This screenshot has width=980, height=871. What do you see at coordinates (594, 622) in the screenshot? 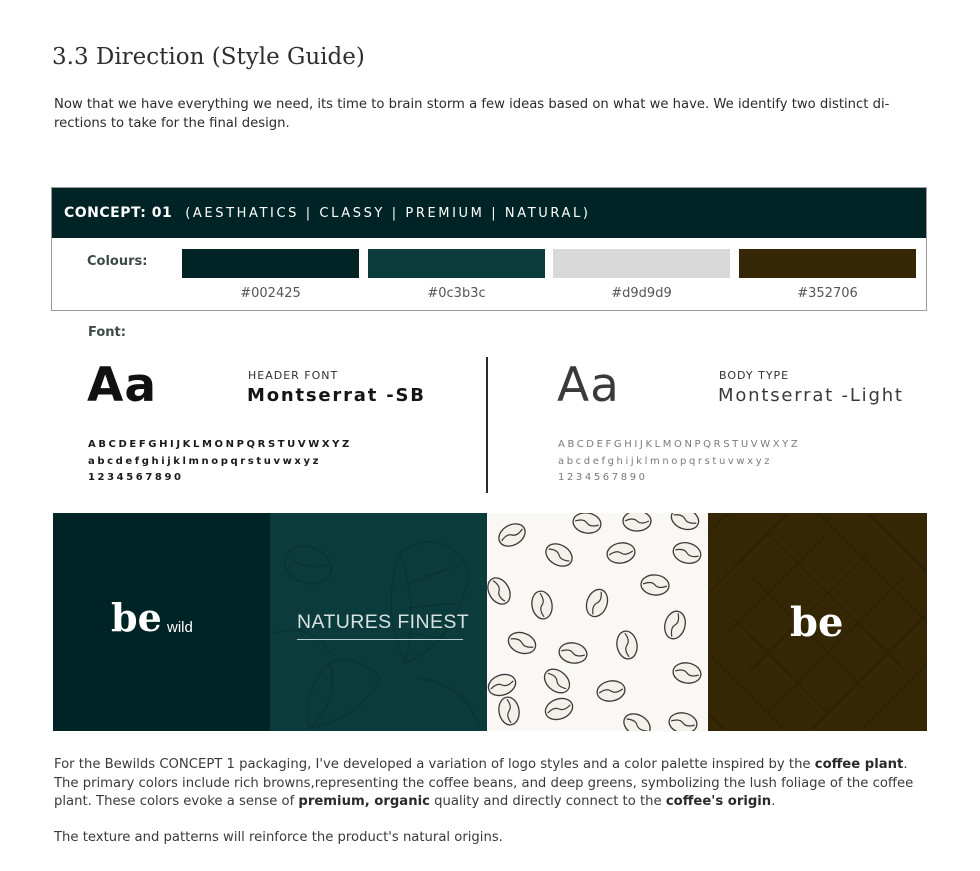
I see `coffee-bean-pattern` at bounding box center [594, 622].